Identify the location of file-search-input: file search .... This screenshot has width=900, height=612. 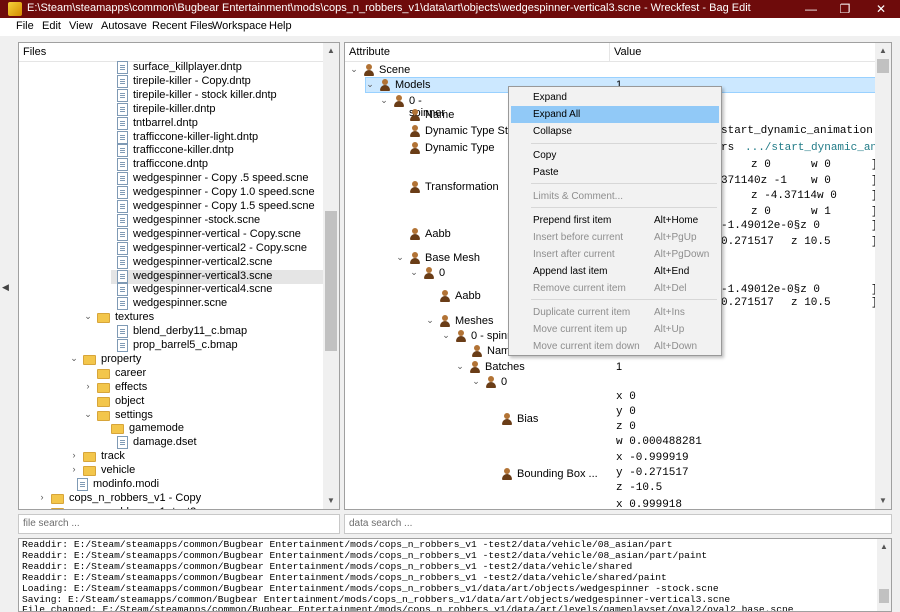
(179, 524).